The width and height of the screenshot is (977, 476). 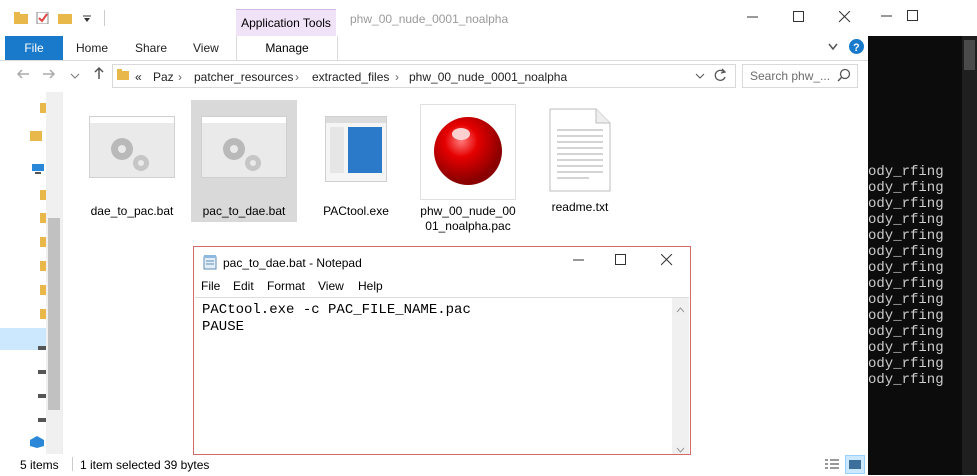 What do you see at coordinates (43, 18) in the screenshot?
I see `properties-icon` at bounding box center [43, 18].